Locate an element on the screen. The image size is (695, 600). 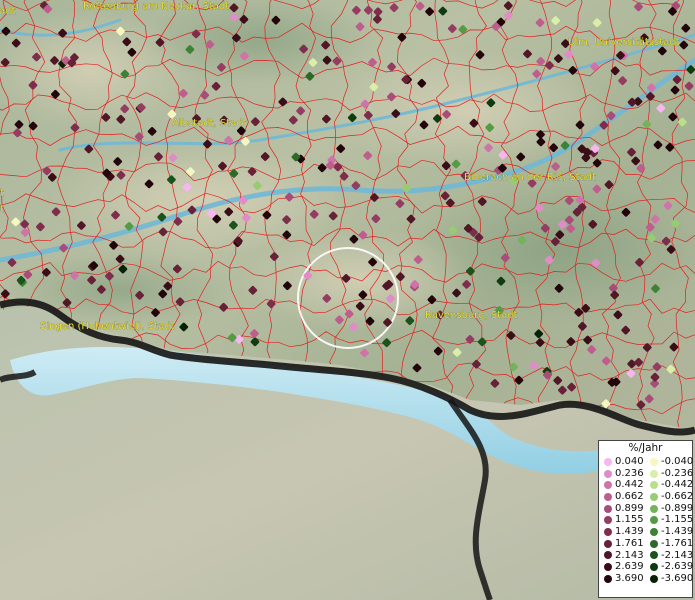
legend-row: 0.662 -0.662 is located at coordinates (646, 497).